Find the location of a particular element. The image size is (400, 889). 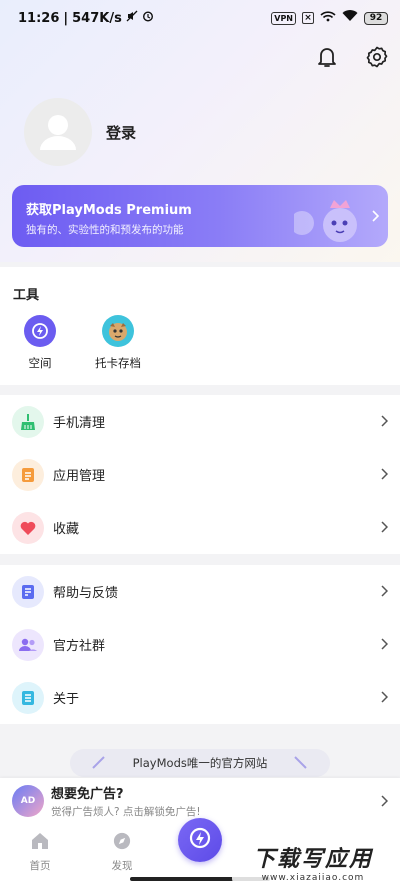

premium-banner: 获取PlayMods Premium 独有的、实验性的和预发布的功能 is located at coordinates (200, 216).